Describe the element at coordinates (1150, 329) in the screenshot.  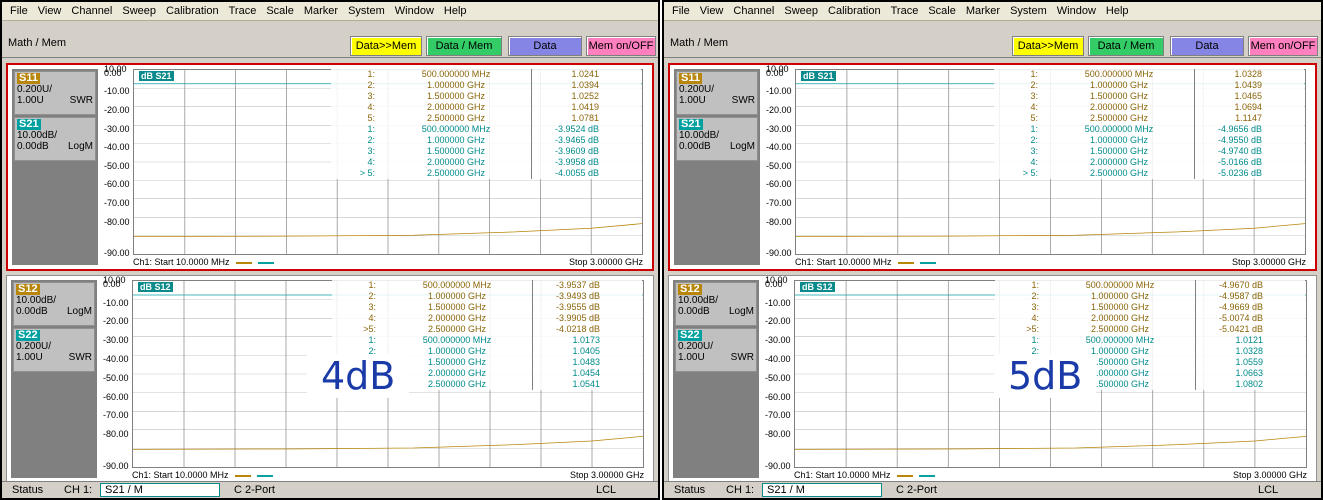
I see `marker-row: >5: 2.500000 GHz -5.0421 dB` at that location.